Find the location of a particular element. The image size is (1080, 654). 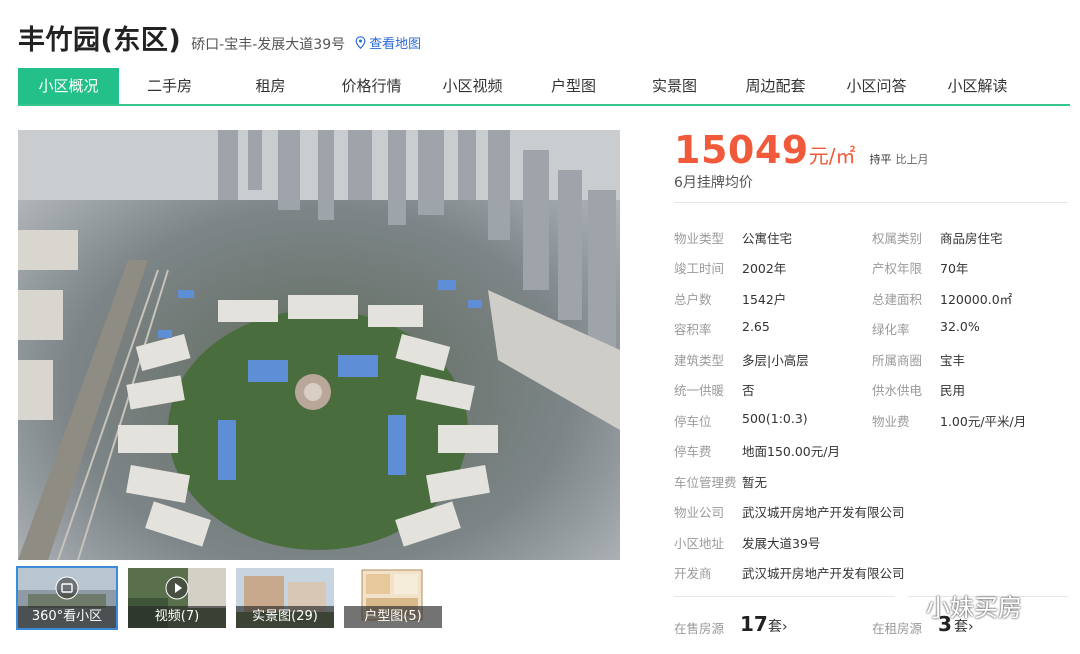

title-row: 丰竹园(东区) 硚口-宝丰-发展大道39号 查看地图 is located at coordinates (219, 37).